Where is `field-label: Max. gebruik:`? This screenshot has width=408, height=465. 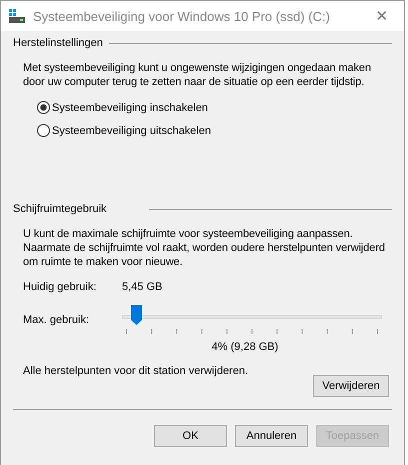
field-label: Max. gebruik: is located at coordinates (56, 320).